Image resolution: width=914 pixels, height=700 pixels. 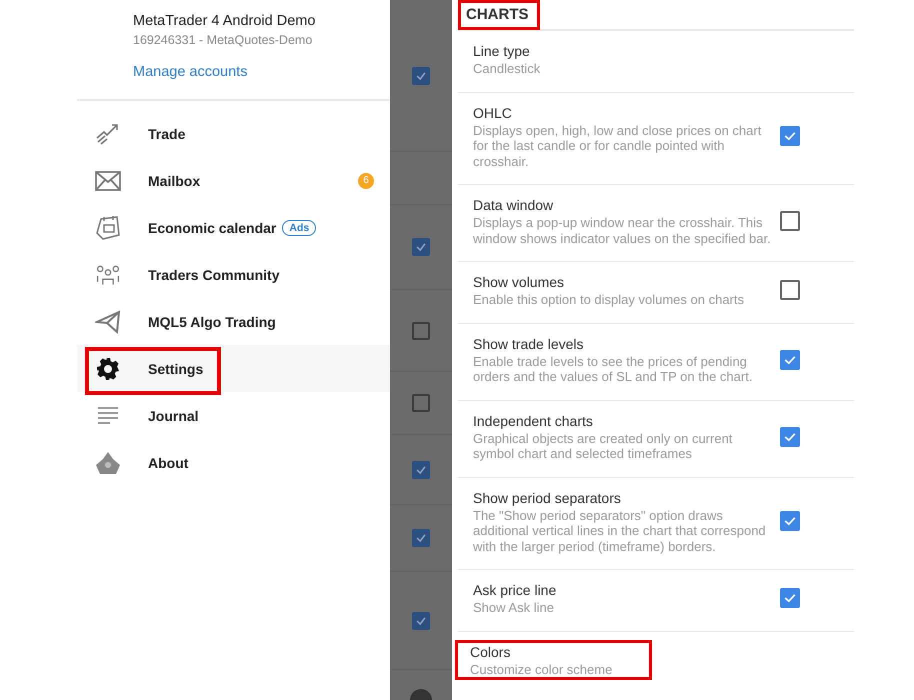 I want to click on account-name: MetaTrader 4 Android Demo, so click(x=224, y=21).